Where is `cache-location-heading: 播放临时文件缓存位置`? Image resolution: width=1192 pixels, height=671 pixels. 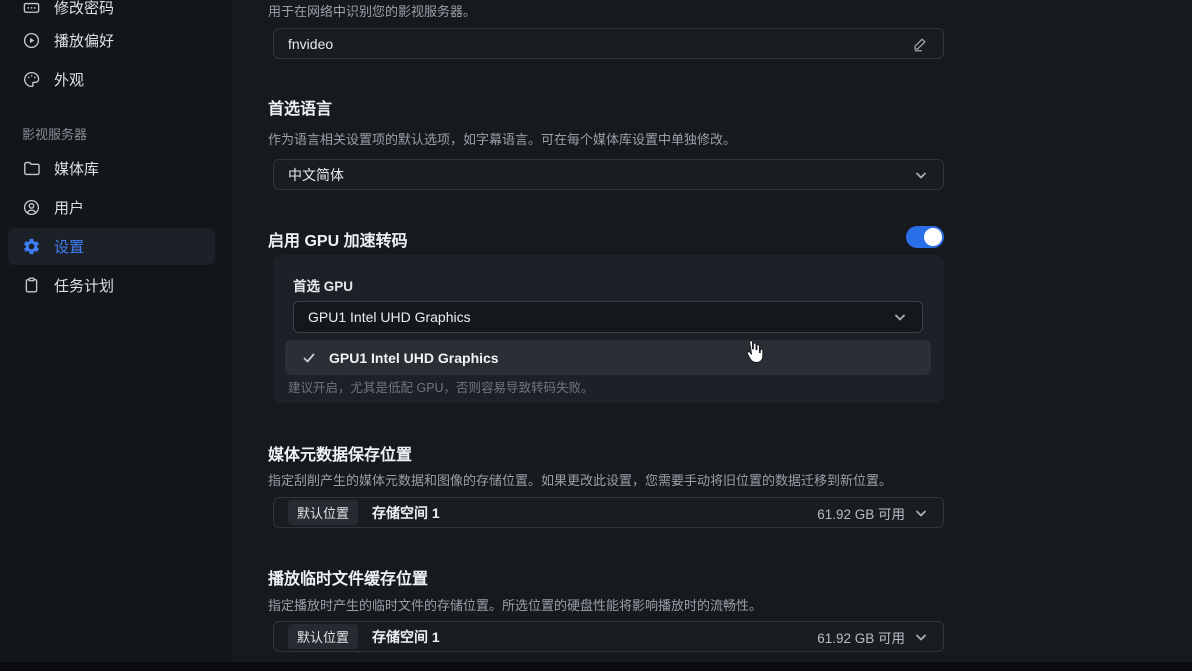 cache-location-heading: 播放临时文件缓存位置 is located at coordinates (348, 579).